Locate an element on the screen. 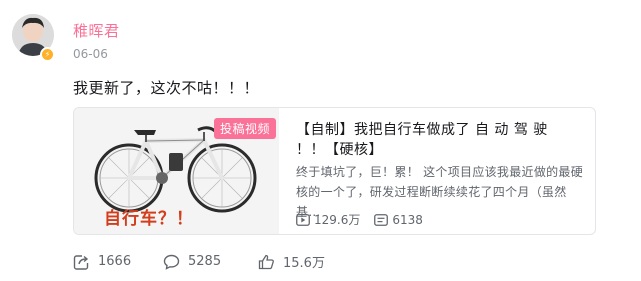 The width and height of the screenshot is (641, 281). danmaku-count: 6138 is located at coordinates (398, 220).